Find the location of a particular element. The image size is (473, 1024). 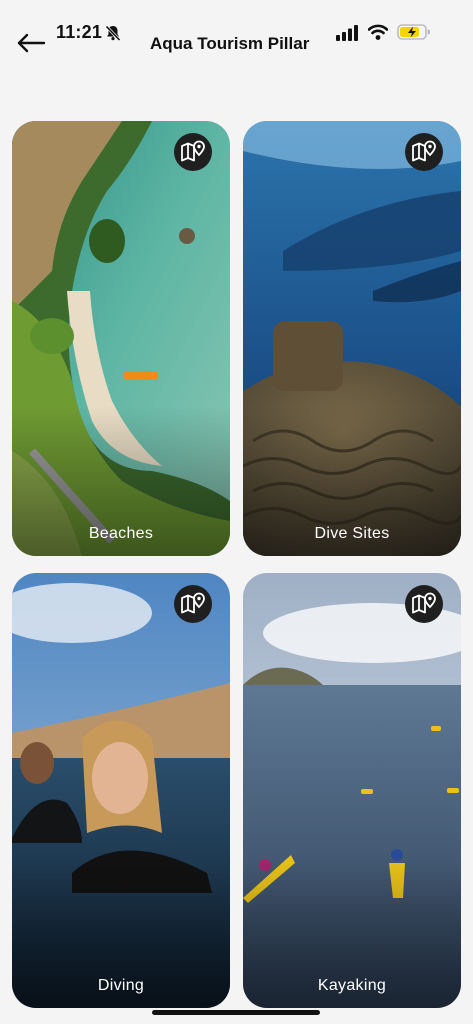

back-button is located at coordinates (31, 43).